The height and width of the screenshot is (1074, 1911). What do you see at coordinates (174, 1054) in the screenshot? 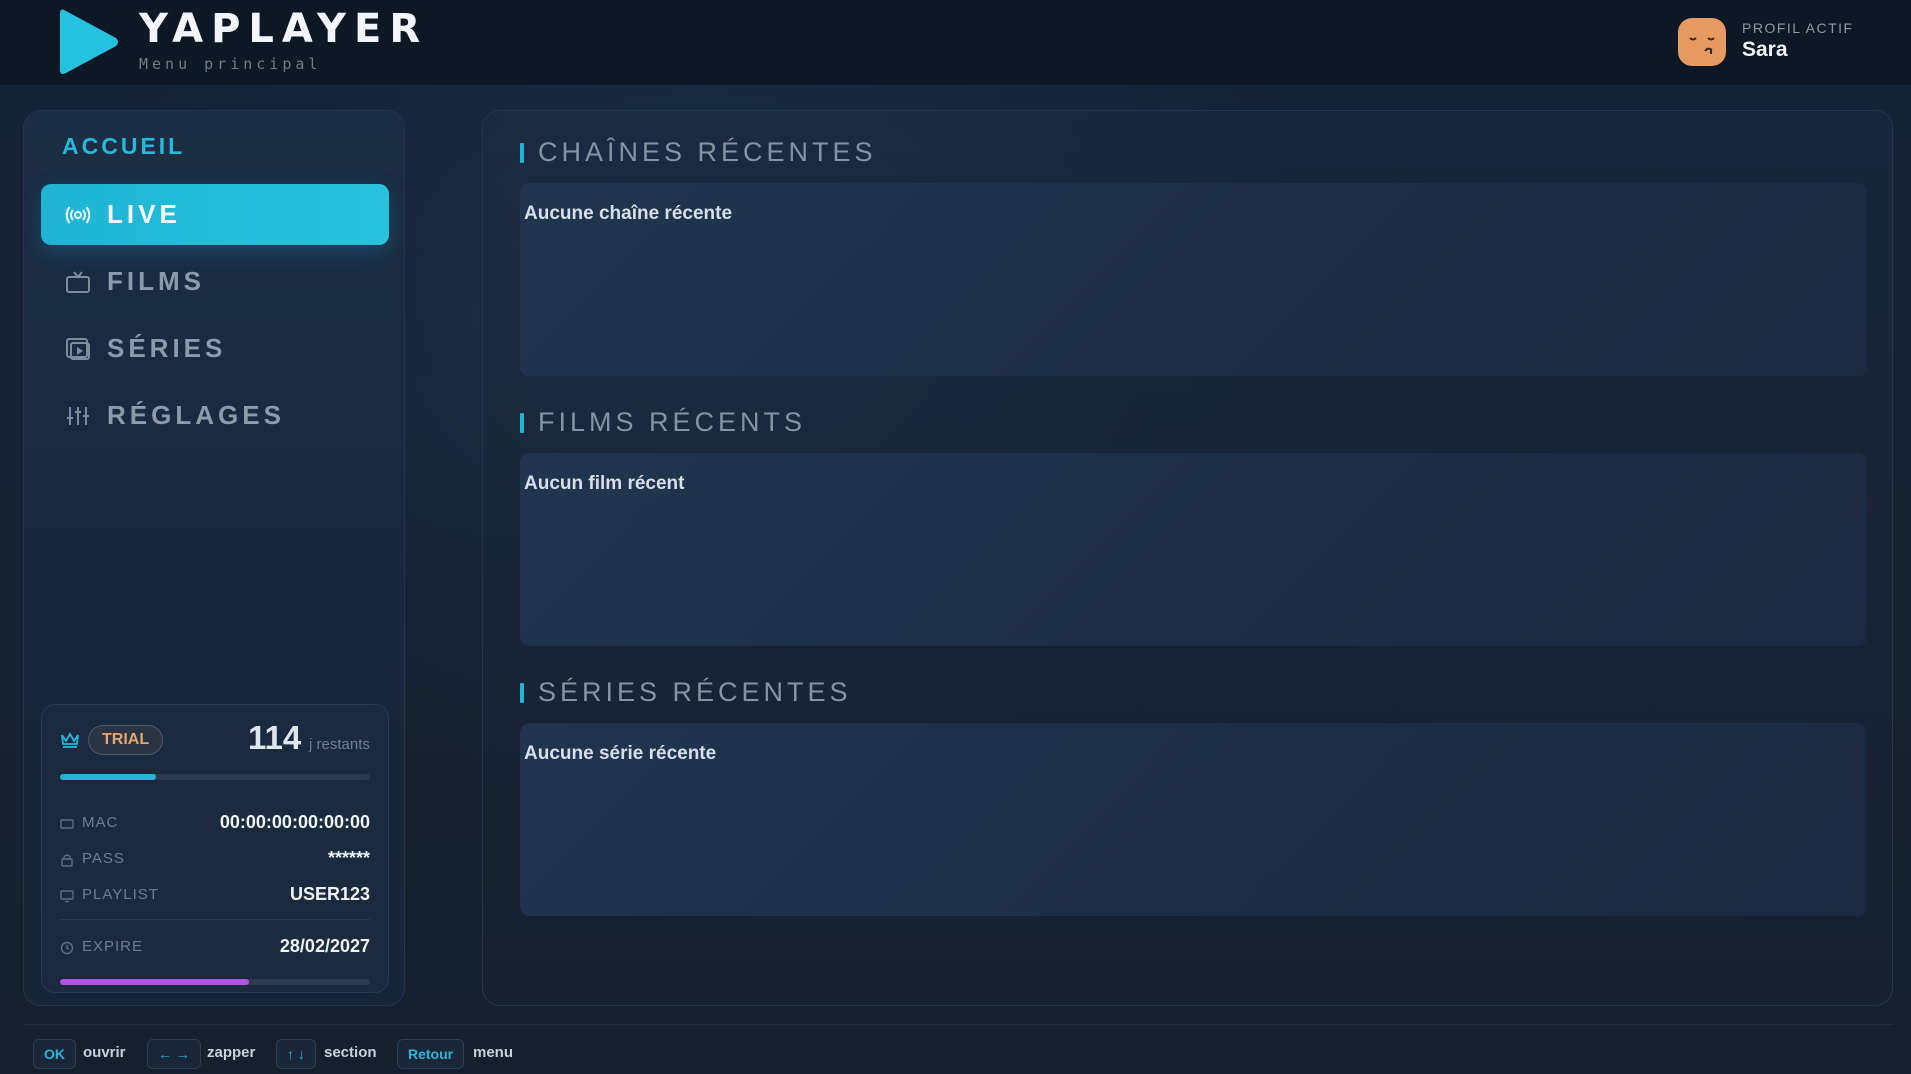
I see `key-hint-left-right: ← →` at bounding box center [174, 1054].